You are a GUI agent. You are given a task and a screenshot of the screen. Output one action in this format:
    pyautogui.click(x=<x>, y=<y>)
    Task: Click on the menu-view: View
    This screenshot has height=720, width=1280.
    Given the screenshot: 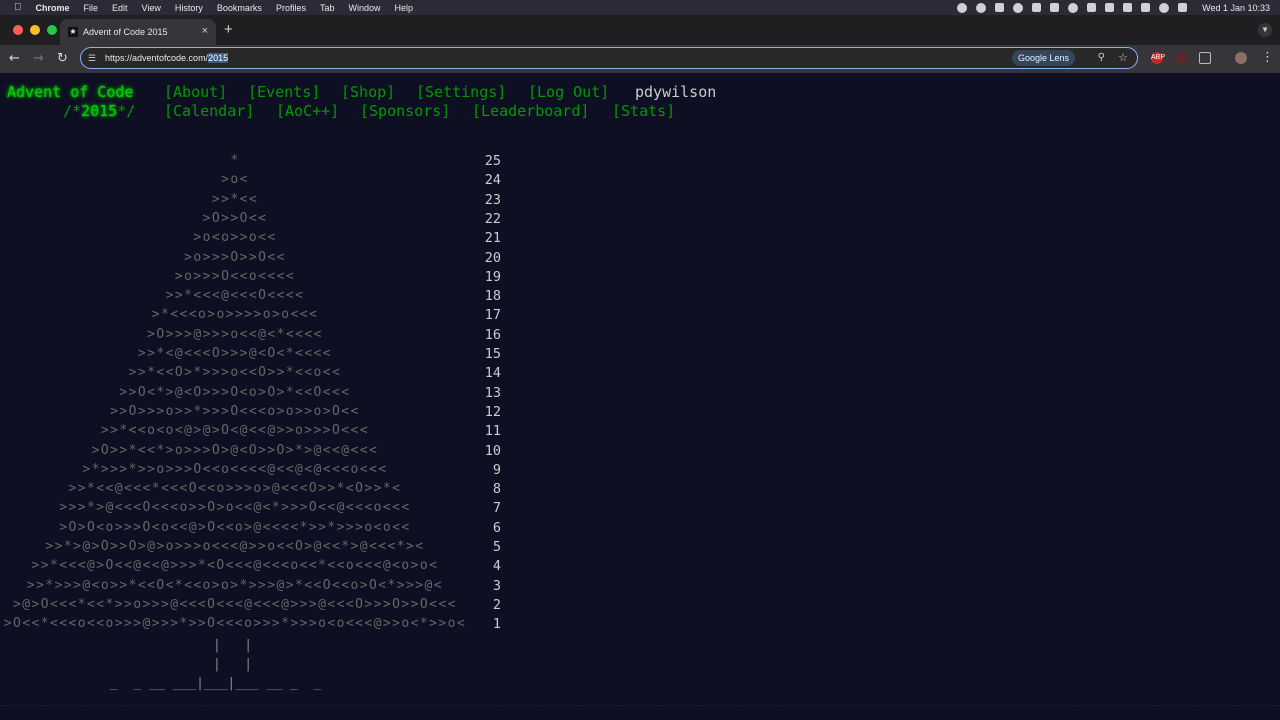 What is the action you would take?
    pyautogui.click(x=151, y=8)
    